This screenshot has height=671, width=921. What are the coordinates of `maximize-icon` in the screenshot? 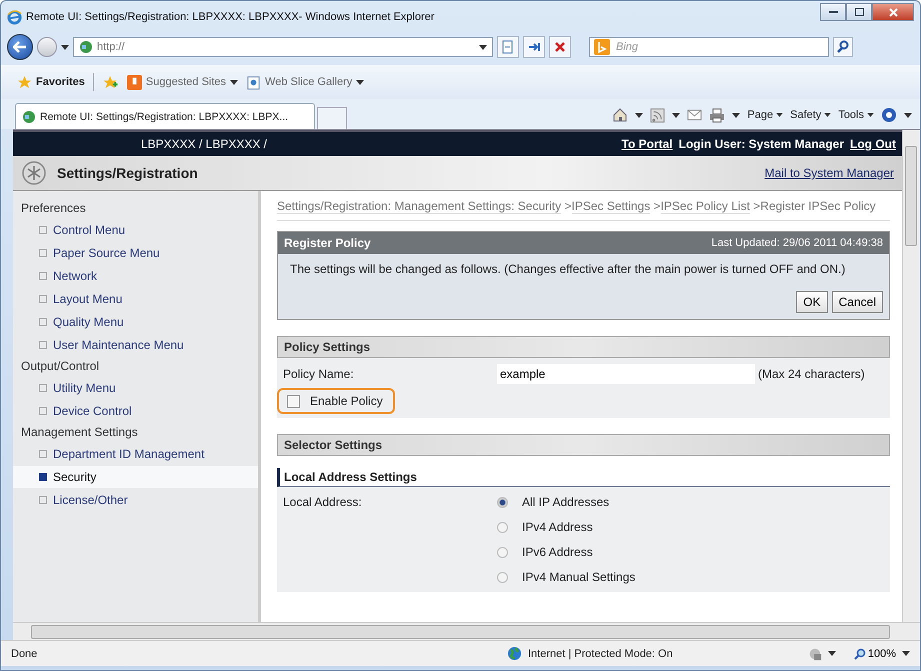 It's located at (859, 12).